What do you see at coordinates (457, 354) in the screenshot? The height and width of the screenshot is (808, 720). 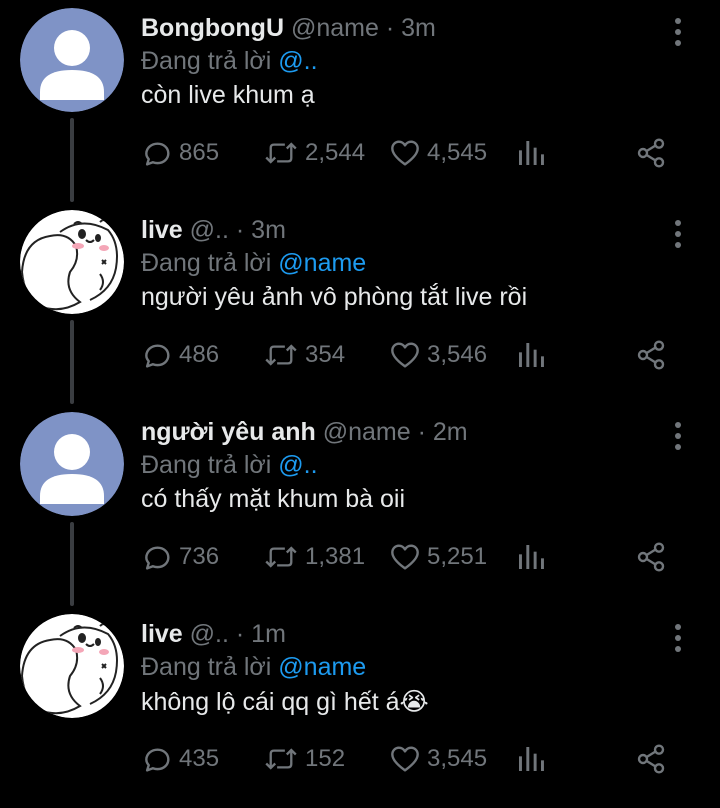 I see `like-count: 3,546` at bounding box center [457, 354].